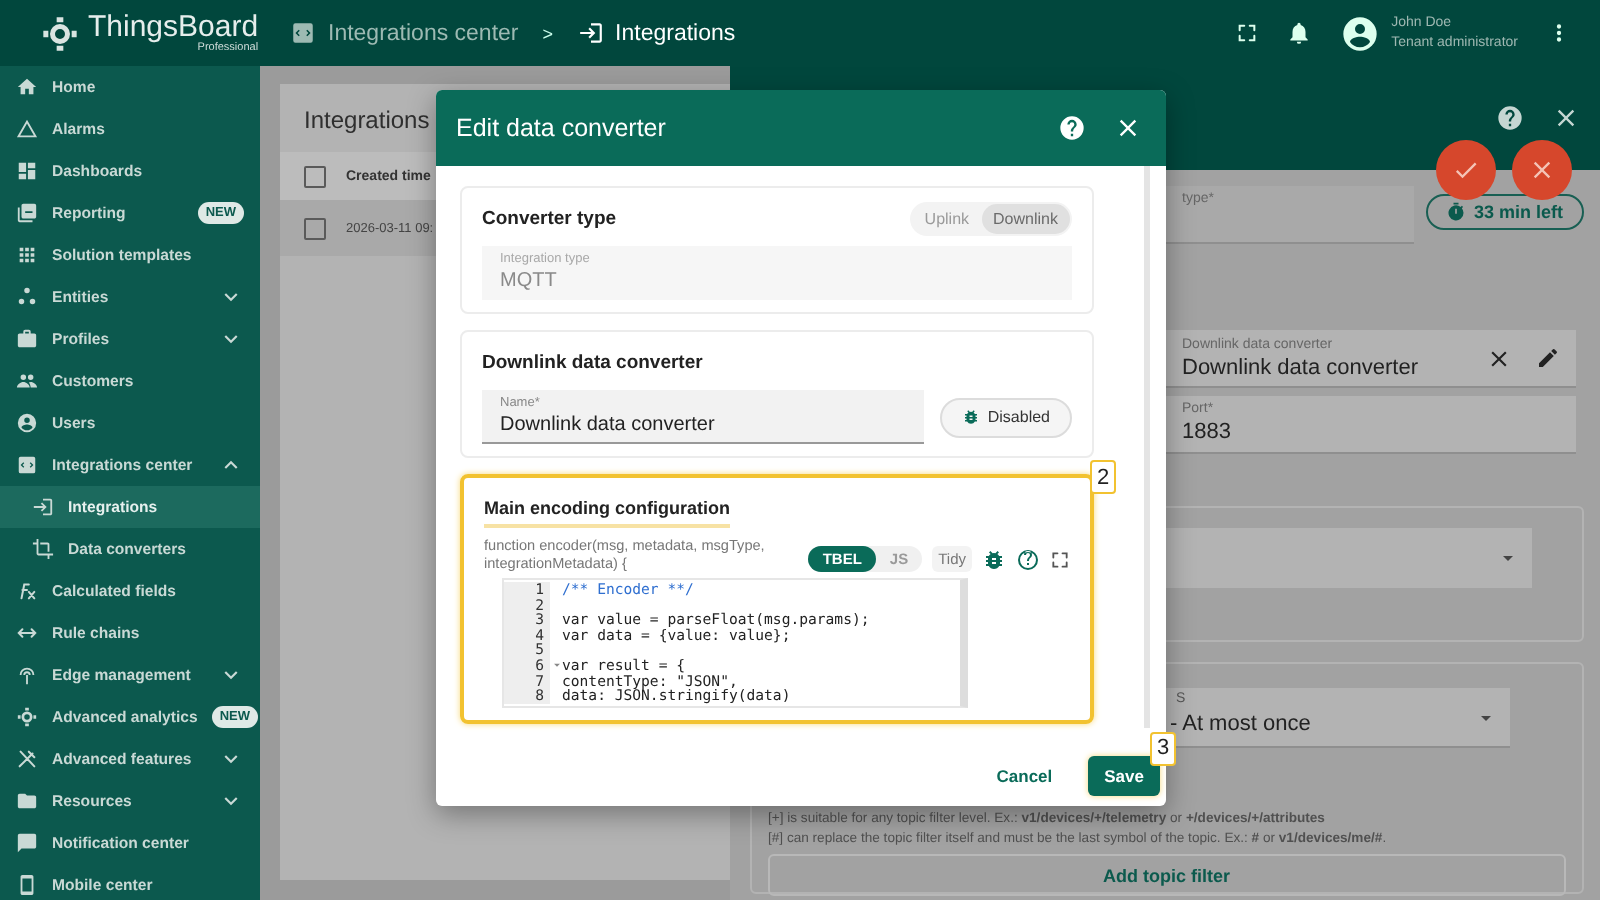 Image resolution: width=1600 pixels, height=900 pixels. Describe the element at coordinates (607, 513) in the screenshot. I see `card-title: Main encoding configuration` at that location.